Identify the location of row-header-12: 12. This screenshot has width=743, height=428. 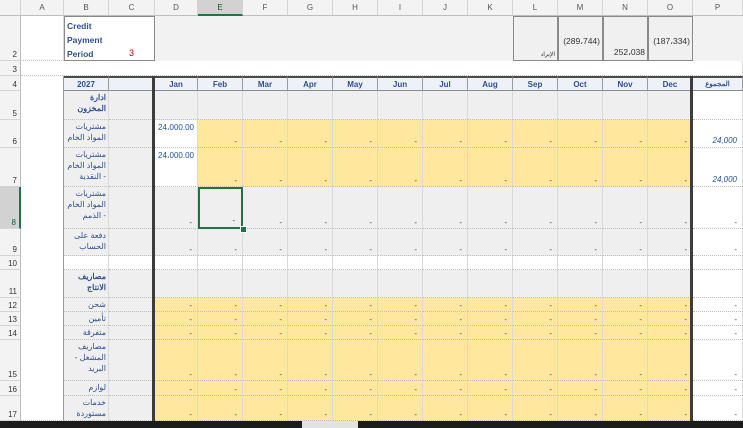
(10, 305).